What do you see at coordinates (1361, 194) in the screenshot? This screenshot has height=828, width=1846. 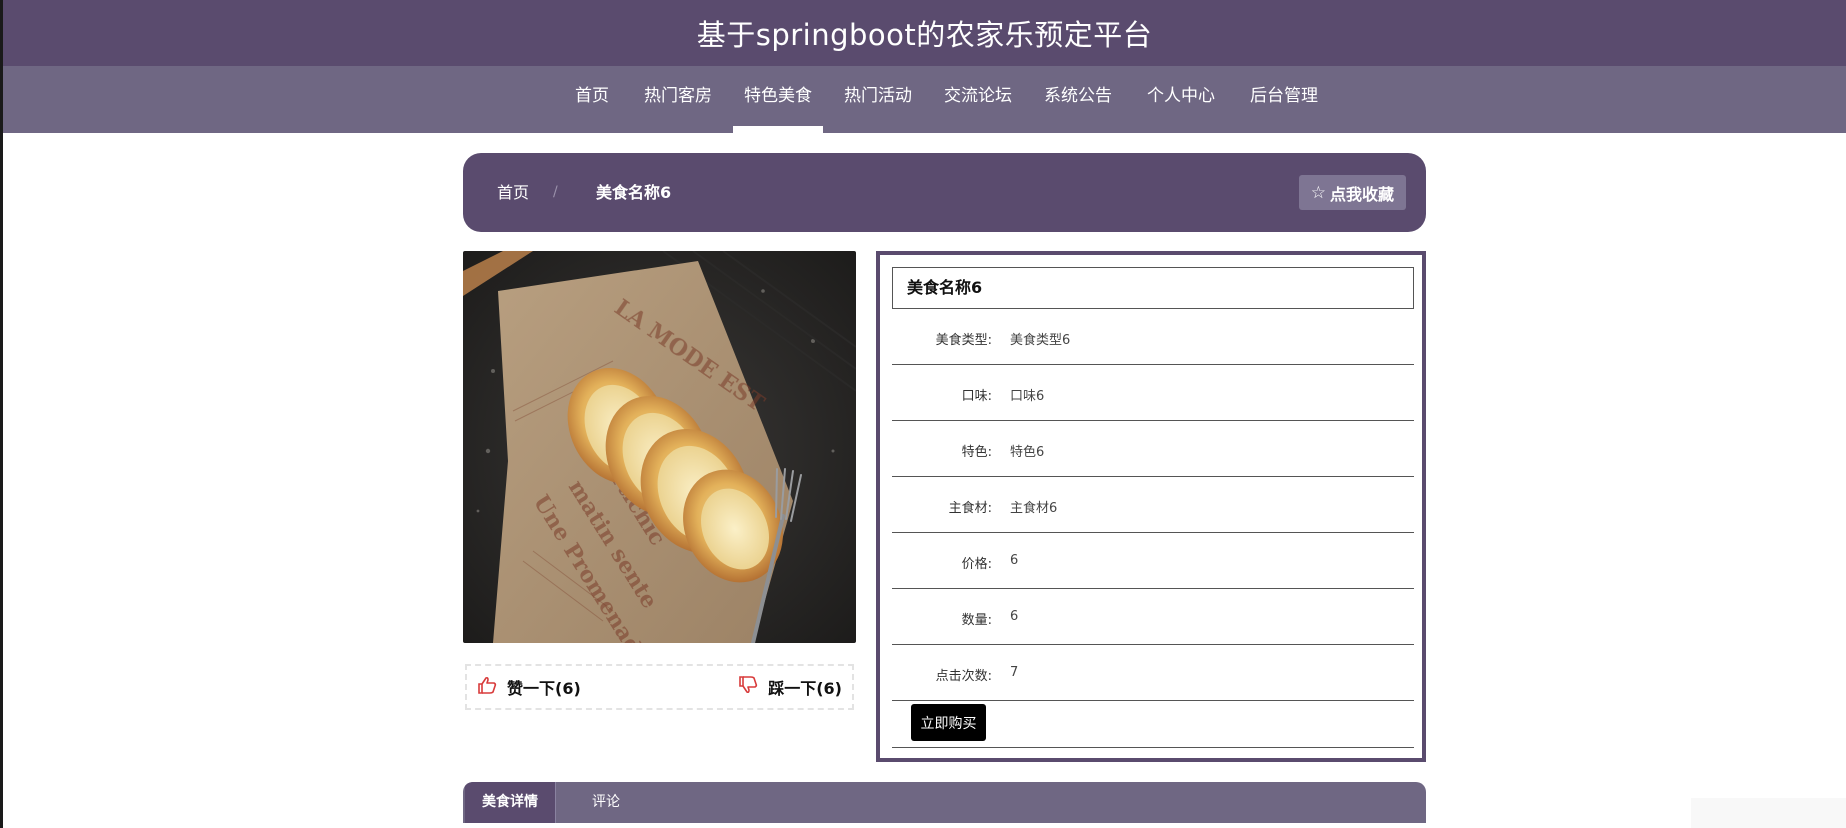 I see `favorite-button-label: 点我收藏` at bounding box center [1361, 194].